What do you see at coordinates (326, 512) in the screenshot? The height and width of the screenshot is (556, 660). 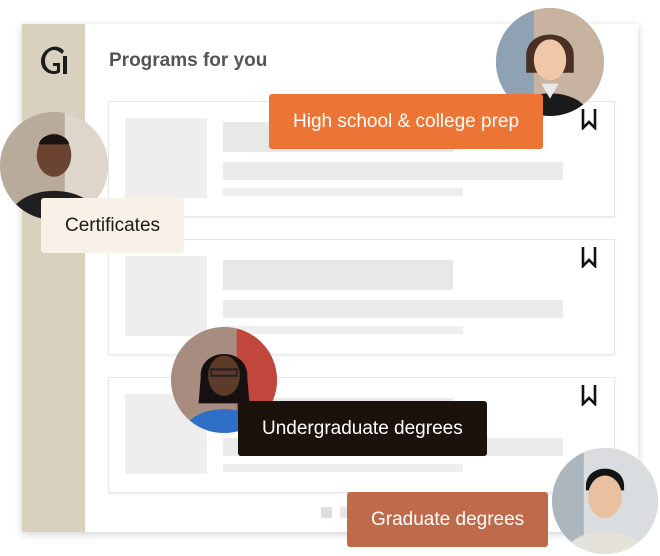 I see `pagination-dot` at bounding box center [326, 512].